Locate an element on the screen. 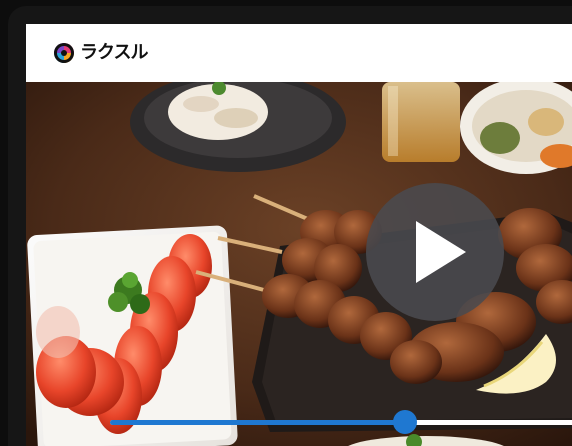 This screenshot has height=446, width=572. play-icon is located at coordinates (441, 252).